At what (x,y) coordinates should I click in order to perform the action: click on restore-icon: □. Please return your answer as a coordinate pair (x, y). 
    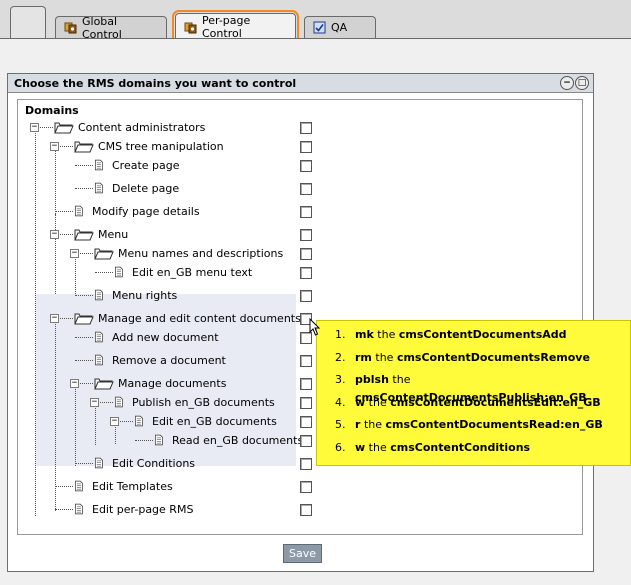
    Looking at the image, I should click on (582, 83).